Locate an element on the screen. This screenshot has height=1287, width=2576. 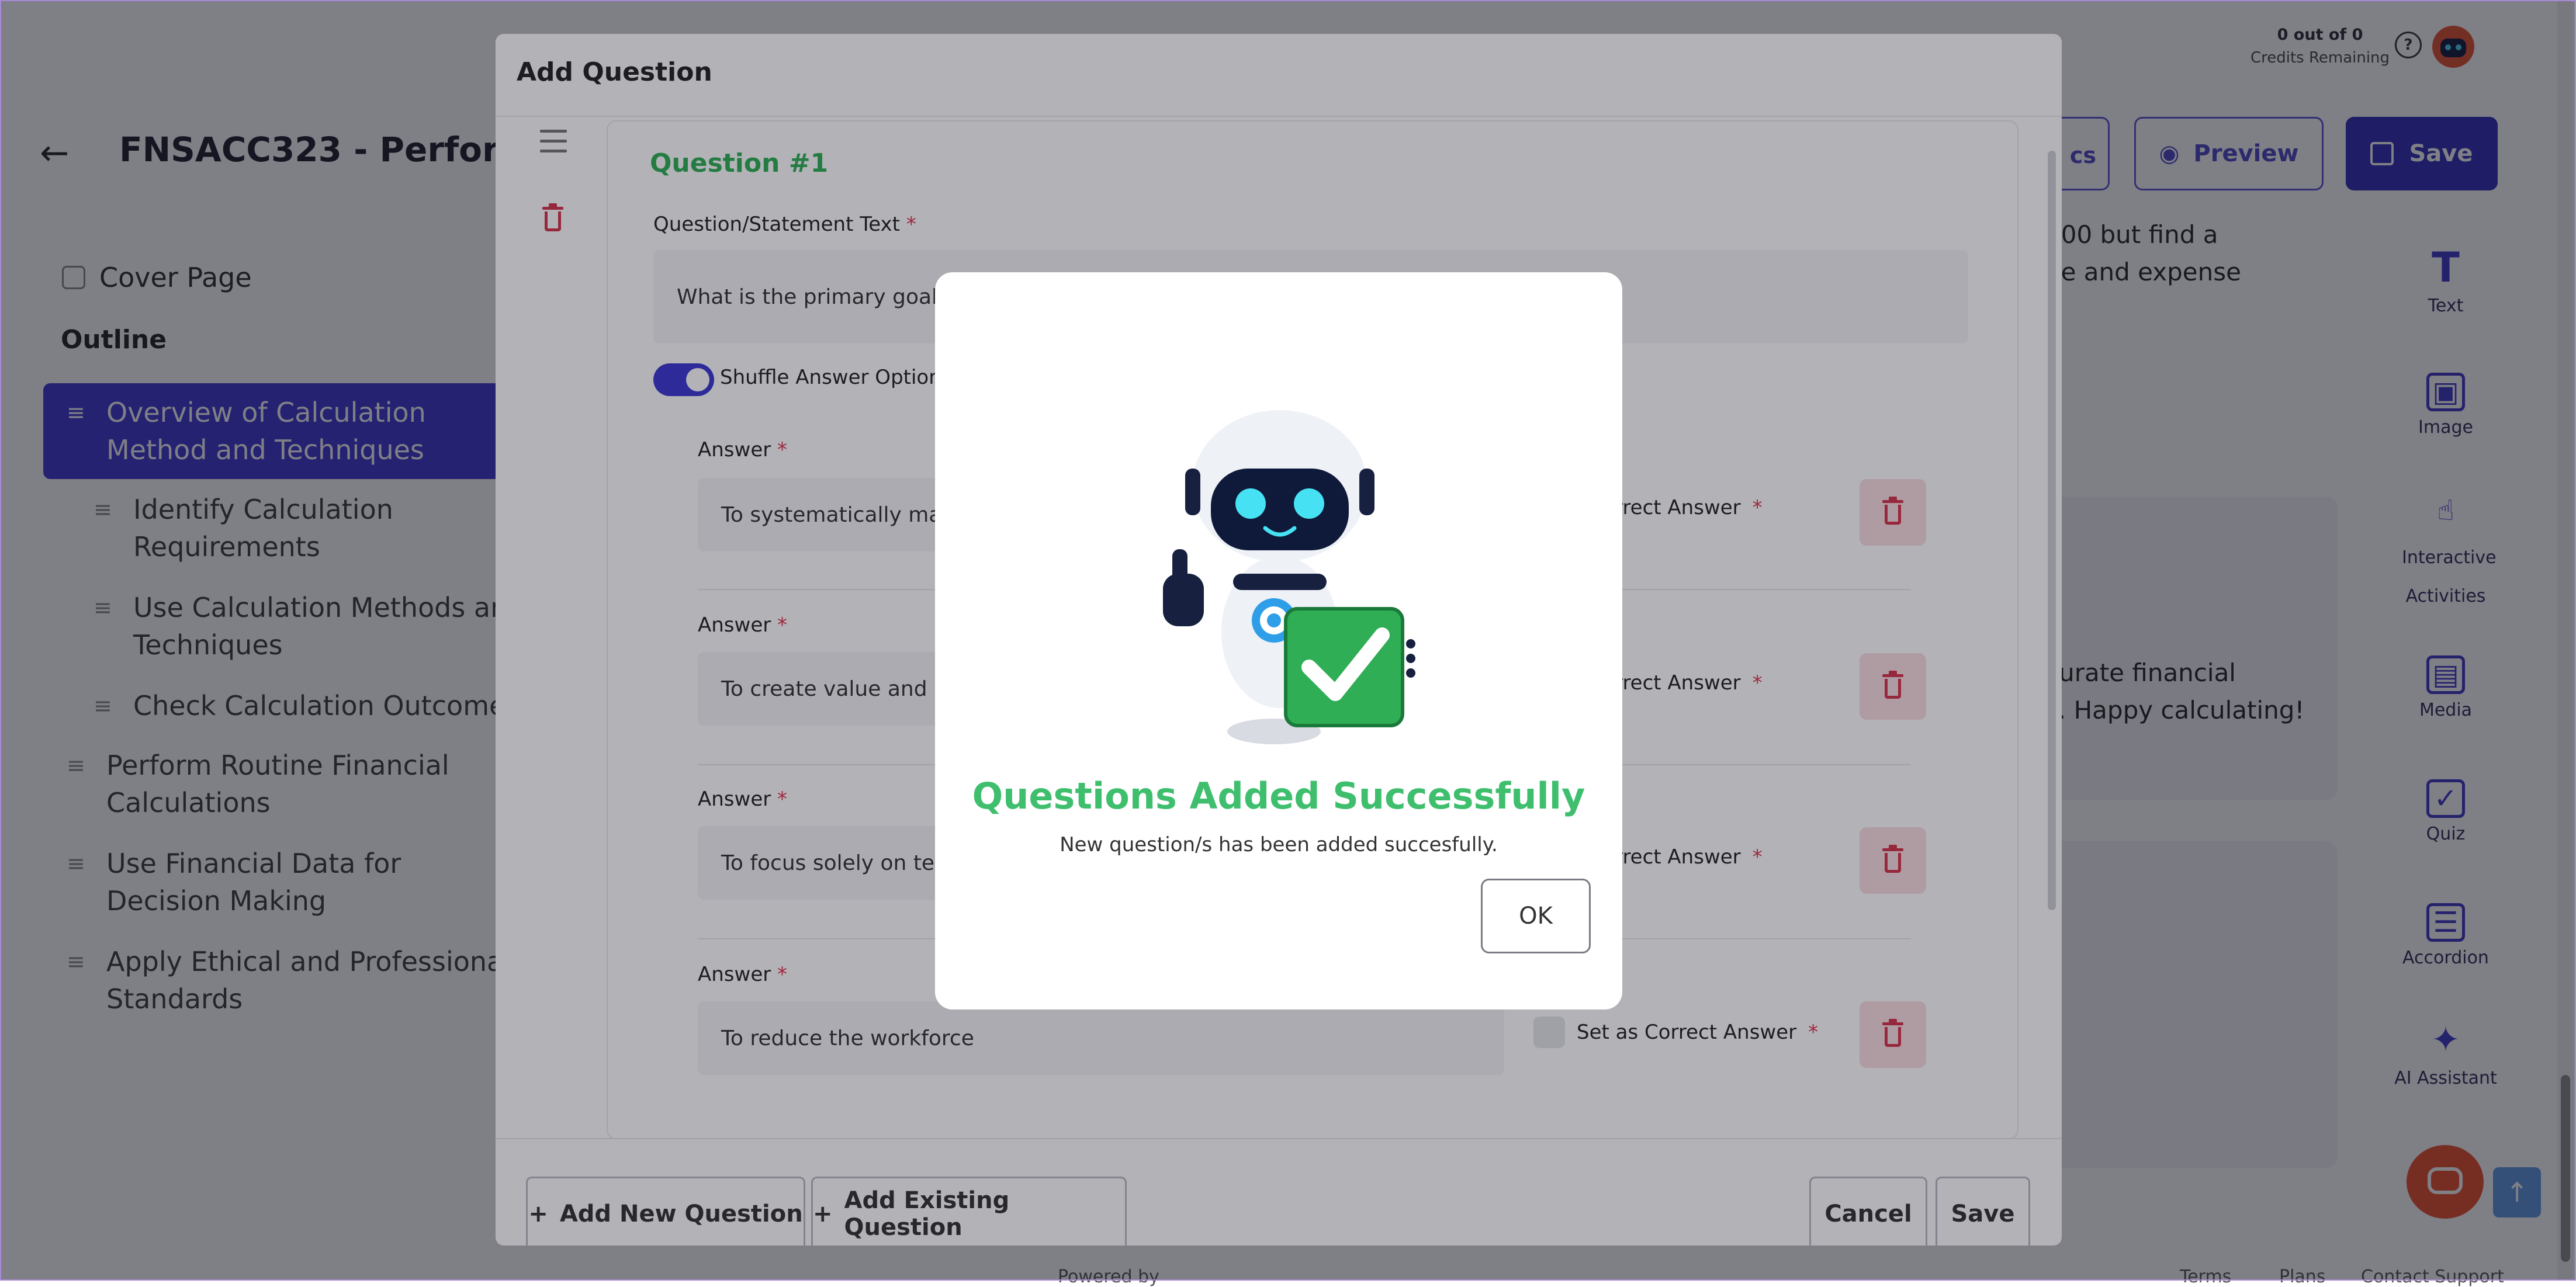
robot-success-illustration is located at coordinates (1289, 577).